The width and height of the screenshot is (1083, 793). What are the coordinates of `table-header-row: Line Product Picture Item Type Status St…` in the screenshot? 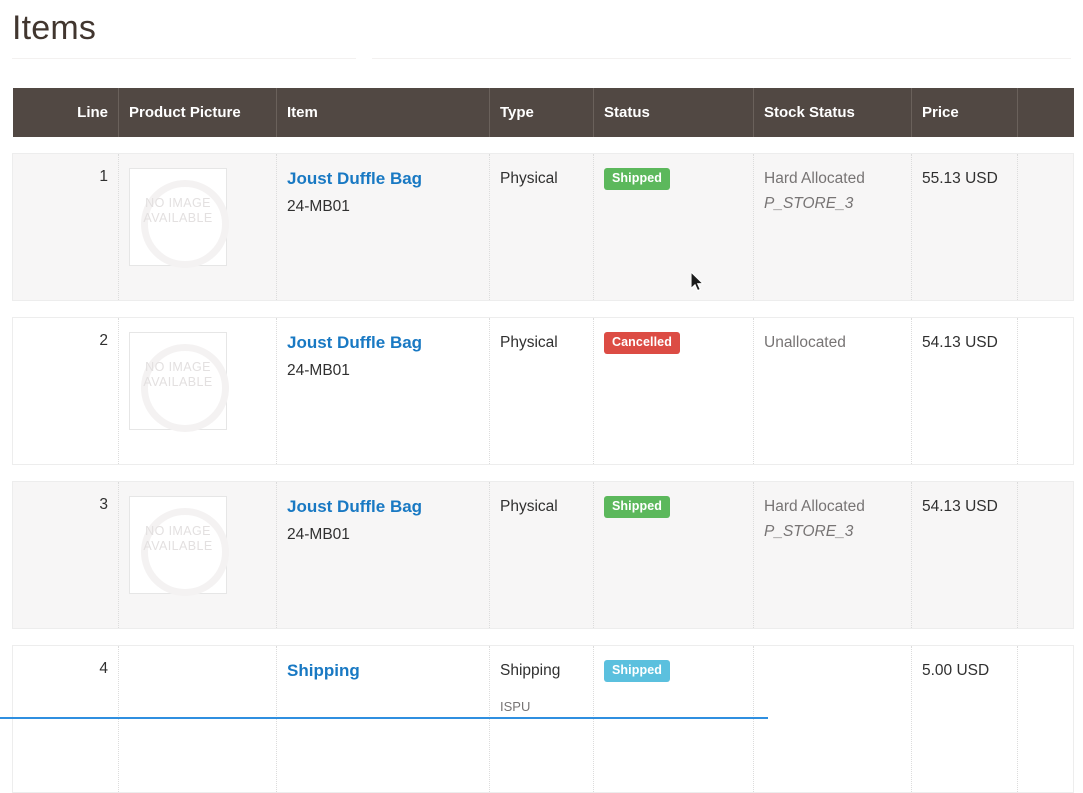 It's located at (543, 112).